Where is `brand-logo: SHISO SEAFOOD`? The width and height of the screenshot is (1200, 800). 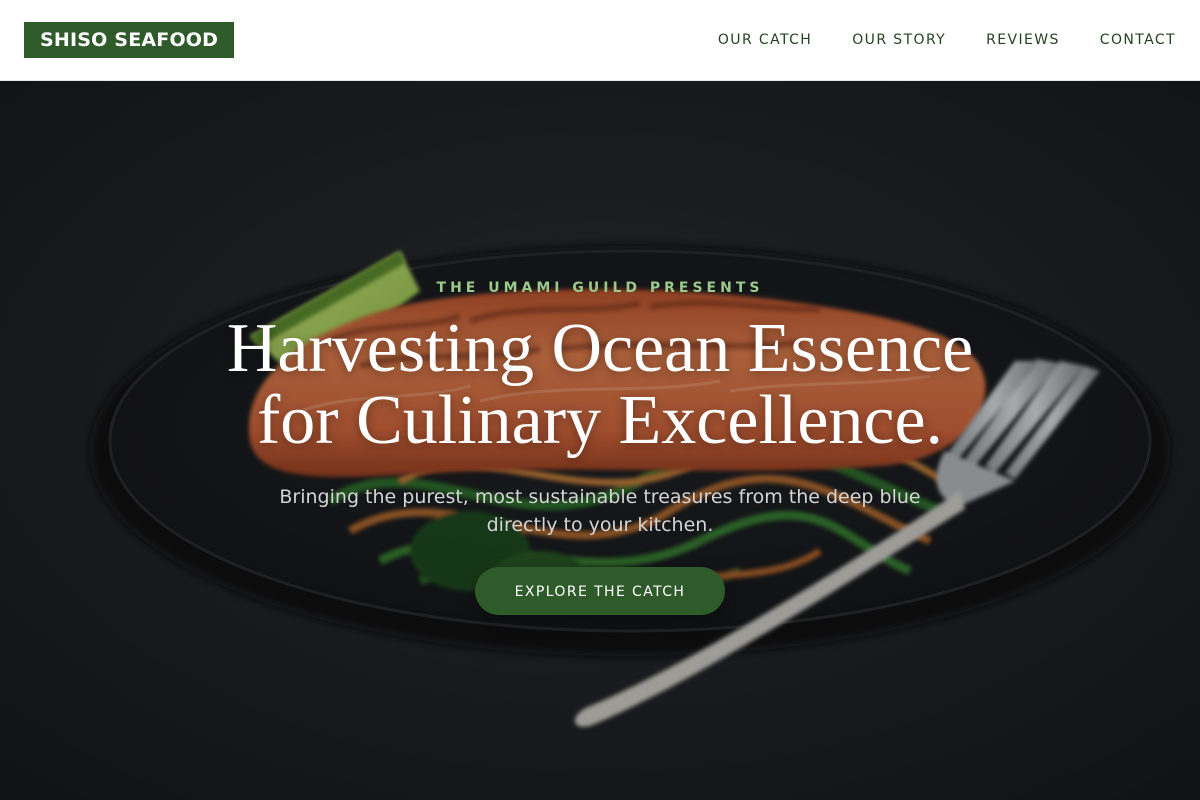 brand-logo: SHISO SEAFOOD is located at coordinates (129, 40).